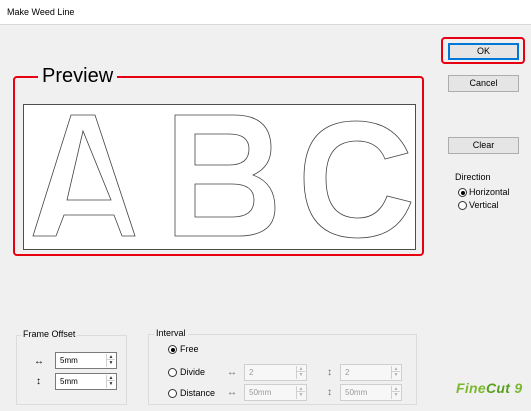  I want to click on ok-button: OK, so click(483, 51).